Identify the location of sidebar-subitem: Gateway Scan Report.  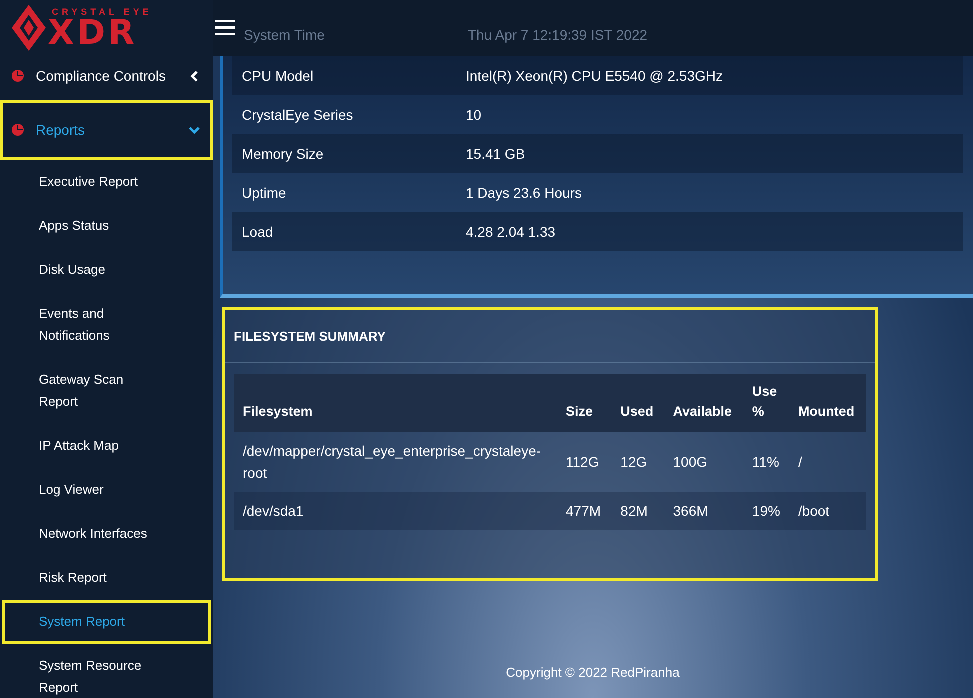
(106, 391).